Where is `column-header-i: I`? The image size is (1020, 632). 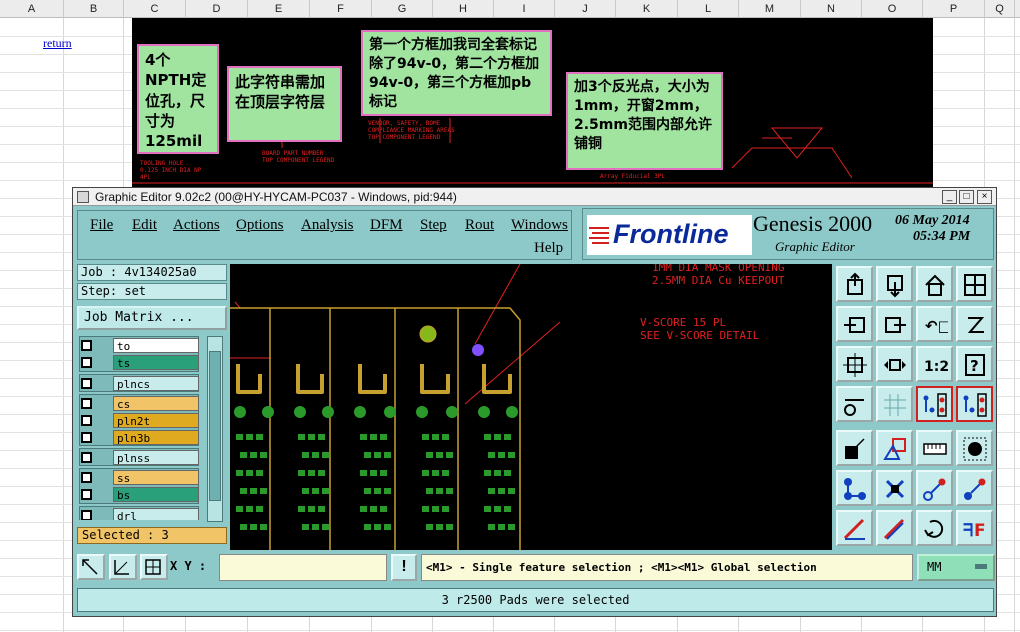
column-header-i: I is located at coordinates (524, 9).